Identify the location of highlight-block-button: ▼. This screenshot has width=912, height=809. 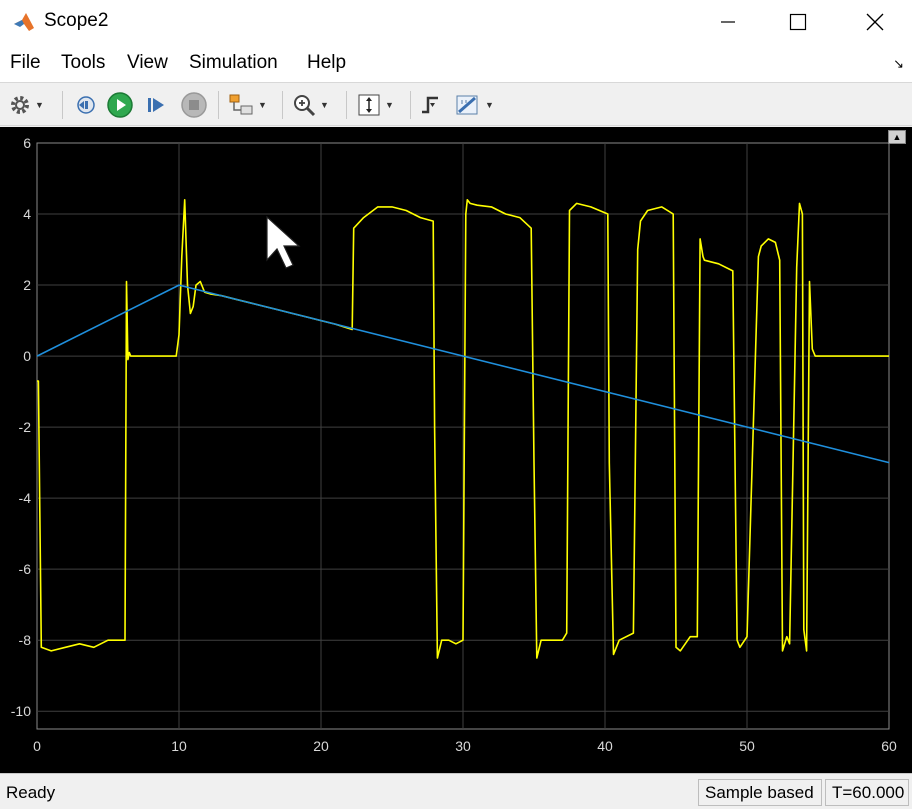
(247, 105).